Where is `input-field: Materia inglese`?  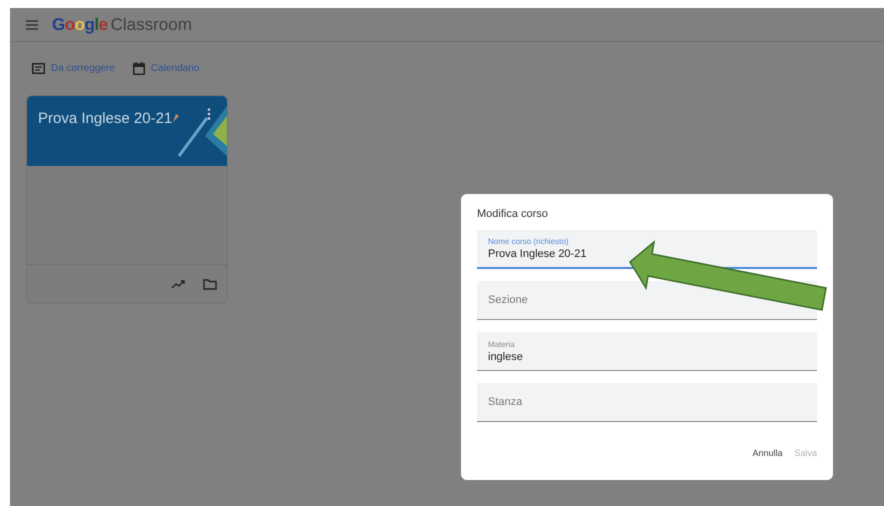
input-field: Materia inglese is located at coordinates (647, 351).